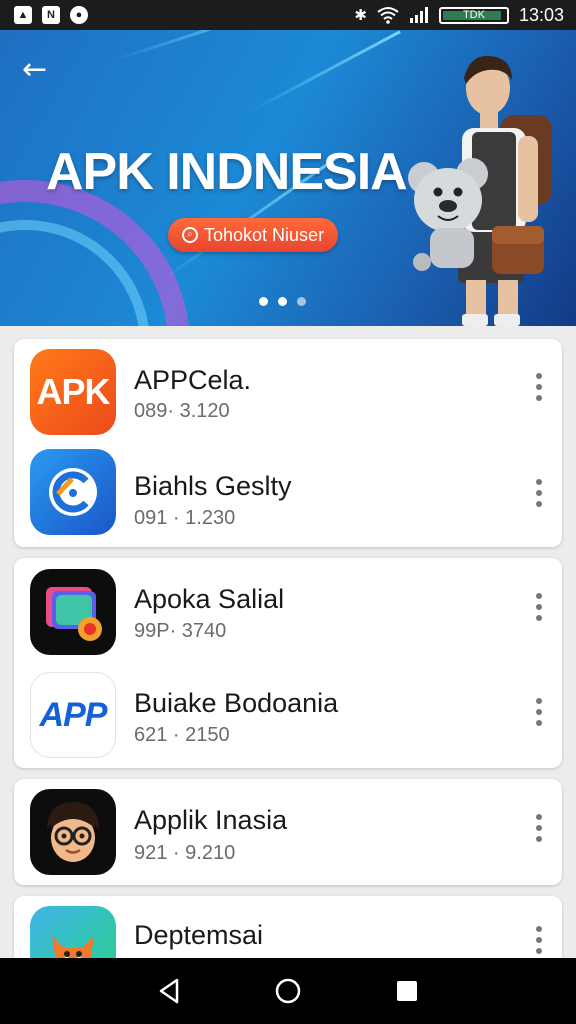 Image resolution: width=576 pixels, height=1024 pixels. What do you see at coordinates (182, 735) in the screenshot?
I see `app-meta: 621 · 2150` at bounding box center [182, 735].